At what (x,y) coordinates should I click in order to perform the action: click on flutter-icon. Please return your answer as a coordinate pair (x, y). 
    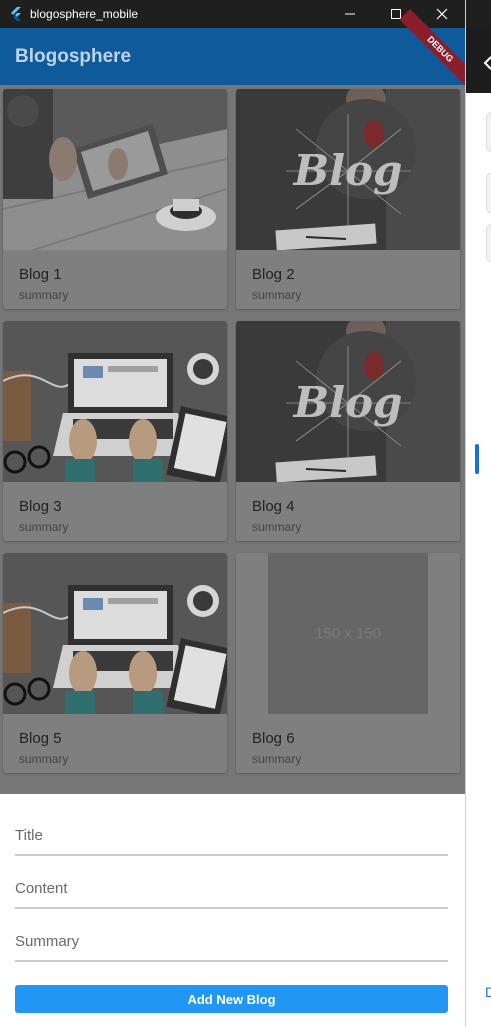
    Looking at the image, I should click on (16, 14).